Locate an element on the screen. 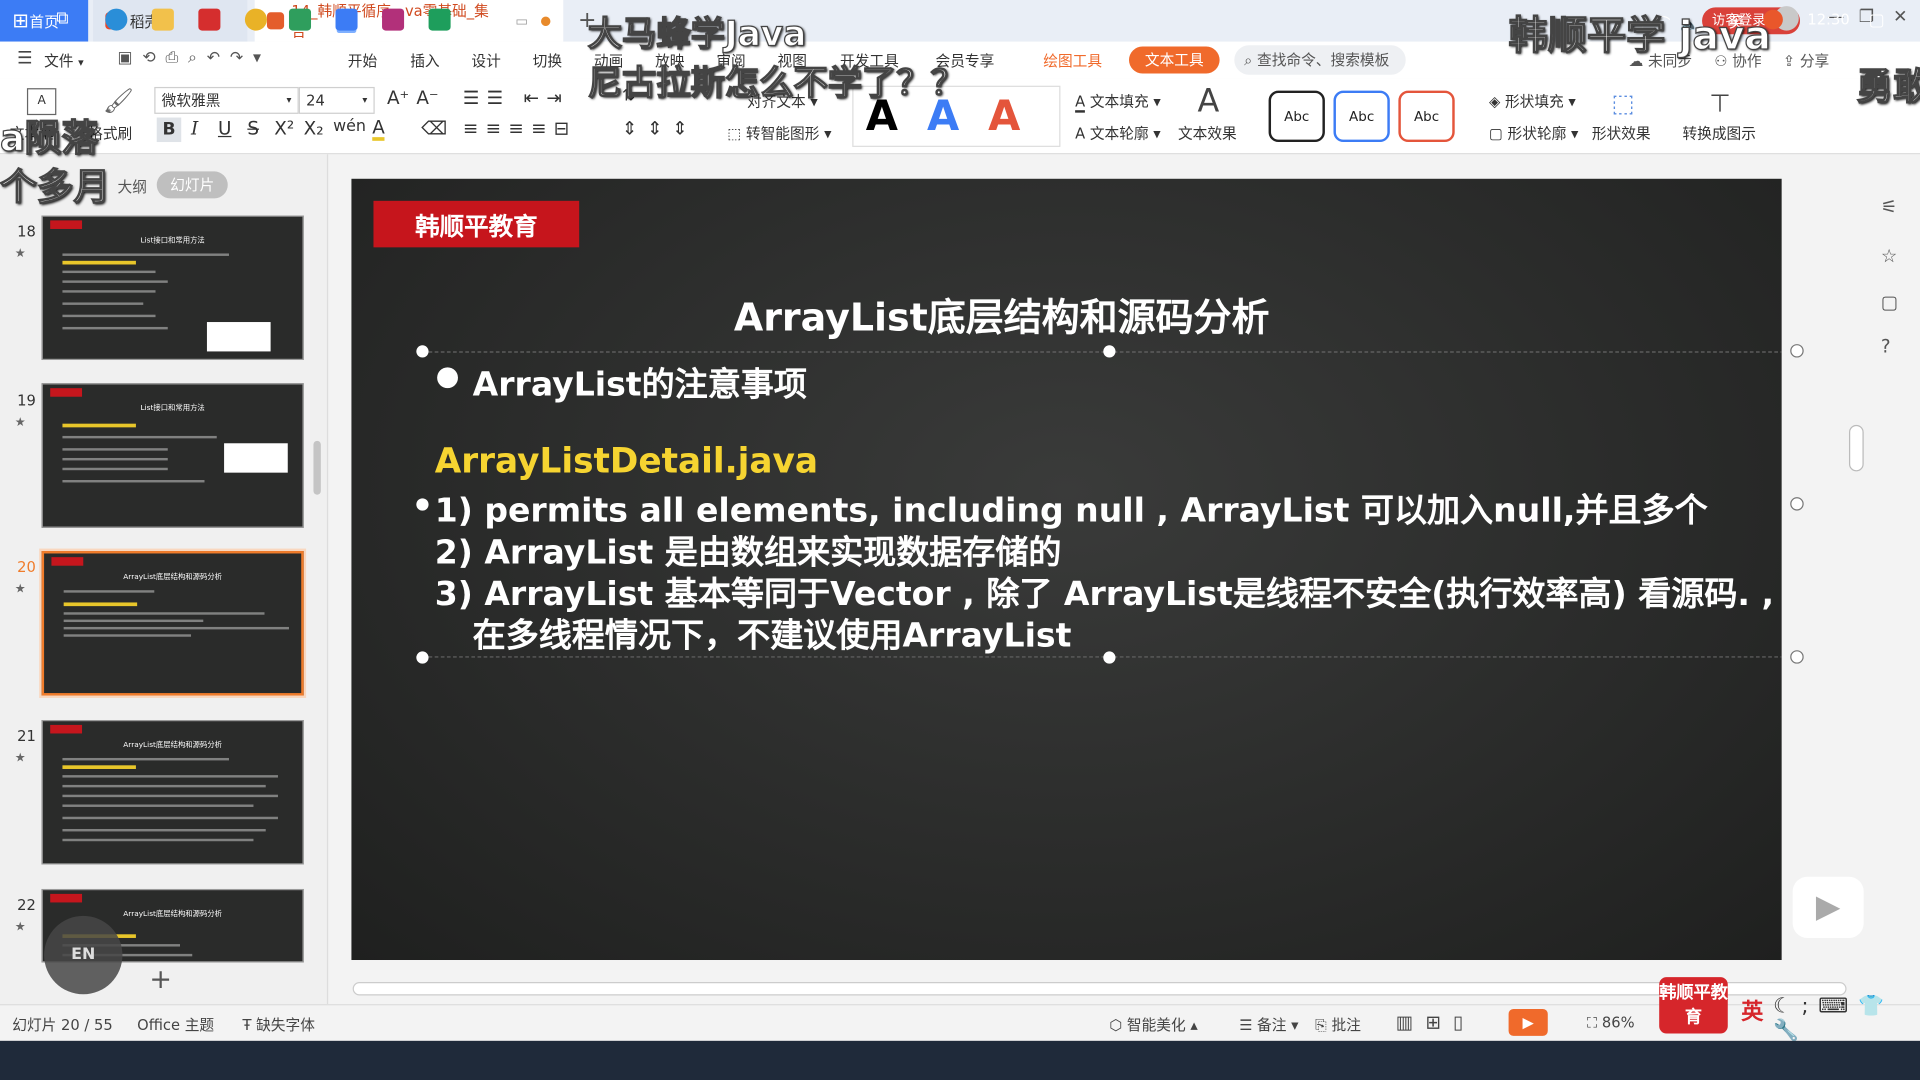 The width and height of the screenshot is (1920, 1080). wps-icon is located at coordinates (346, 19).